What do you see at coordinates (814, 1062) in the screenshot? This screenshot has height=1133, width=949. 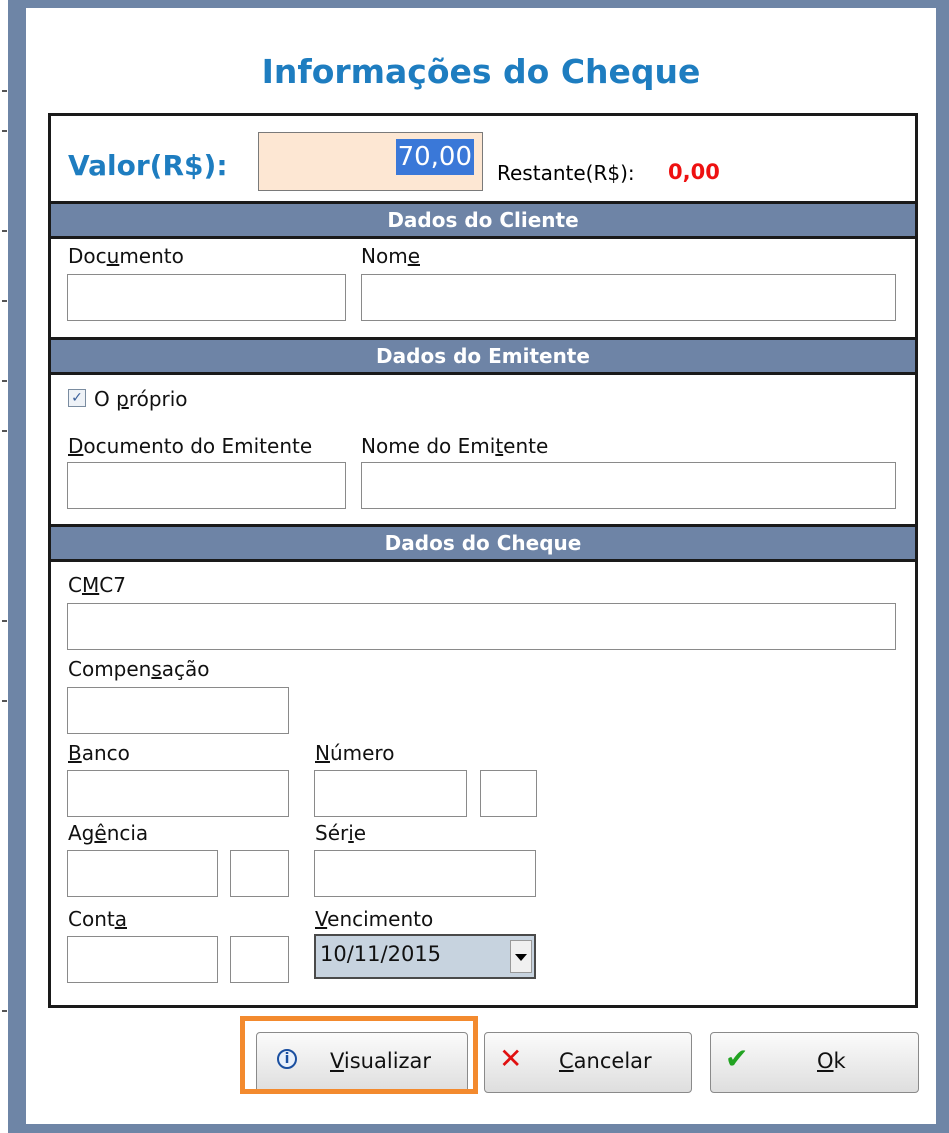 I see `ok-button: ✔ Ok` at bounding box center [814, 1062].